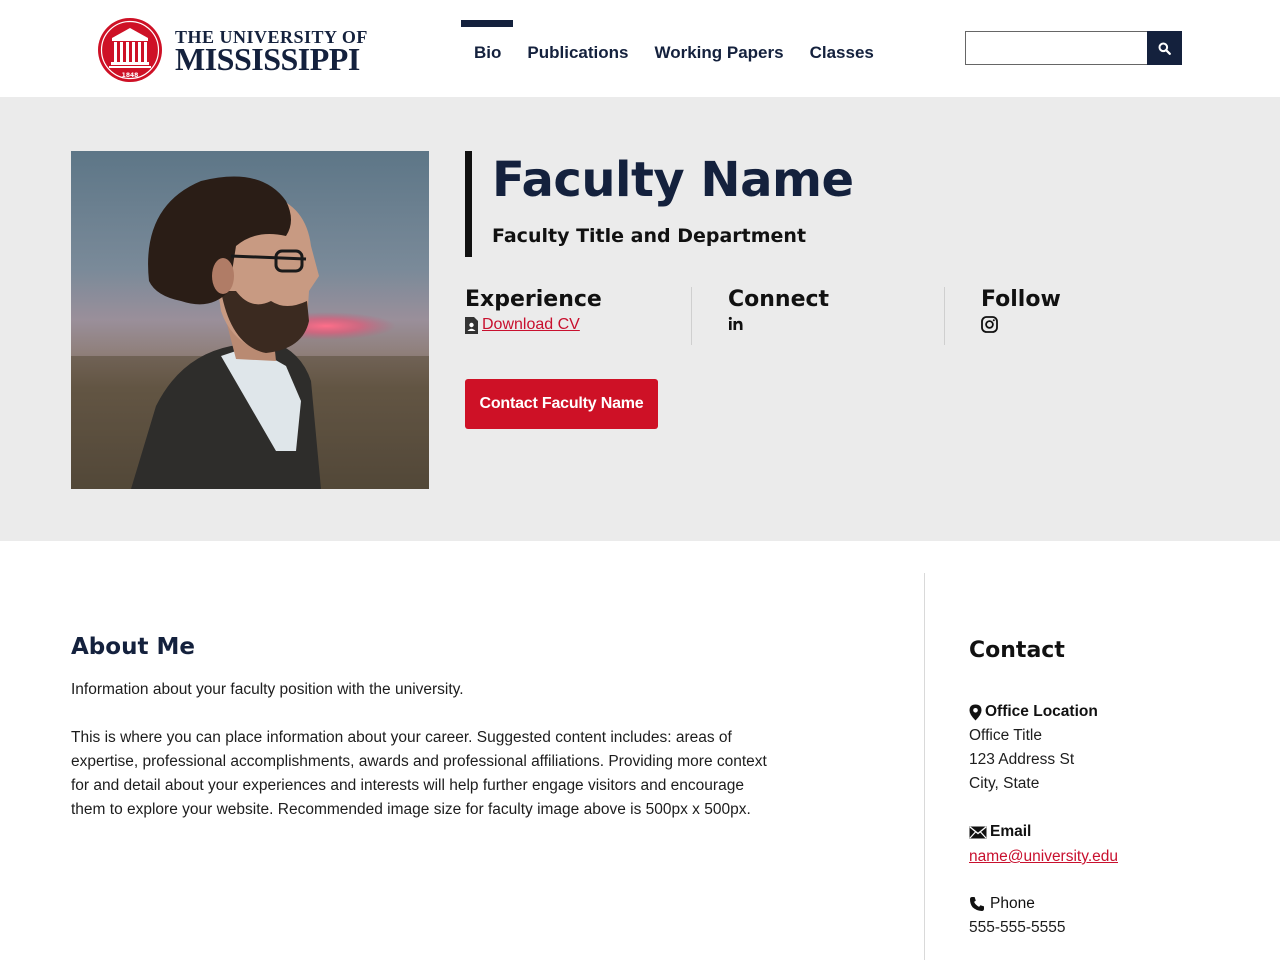 Image resolution: width=1280 pixels, height=960 pixels. What do you see at coordinates (533, 299) in the screenshot?
I see `experience-heading: Experience` at bounding box center [533, 299].